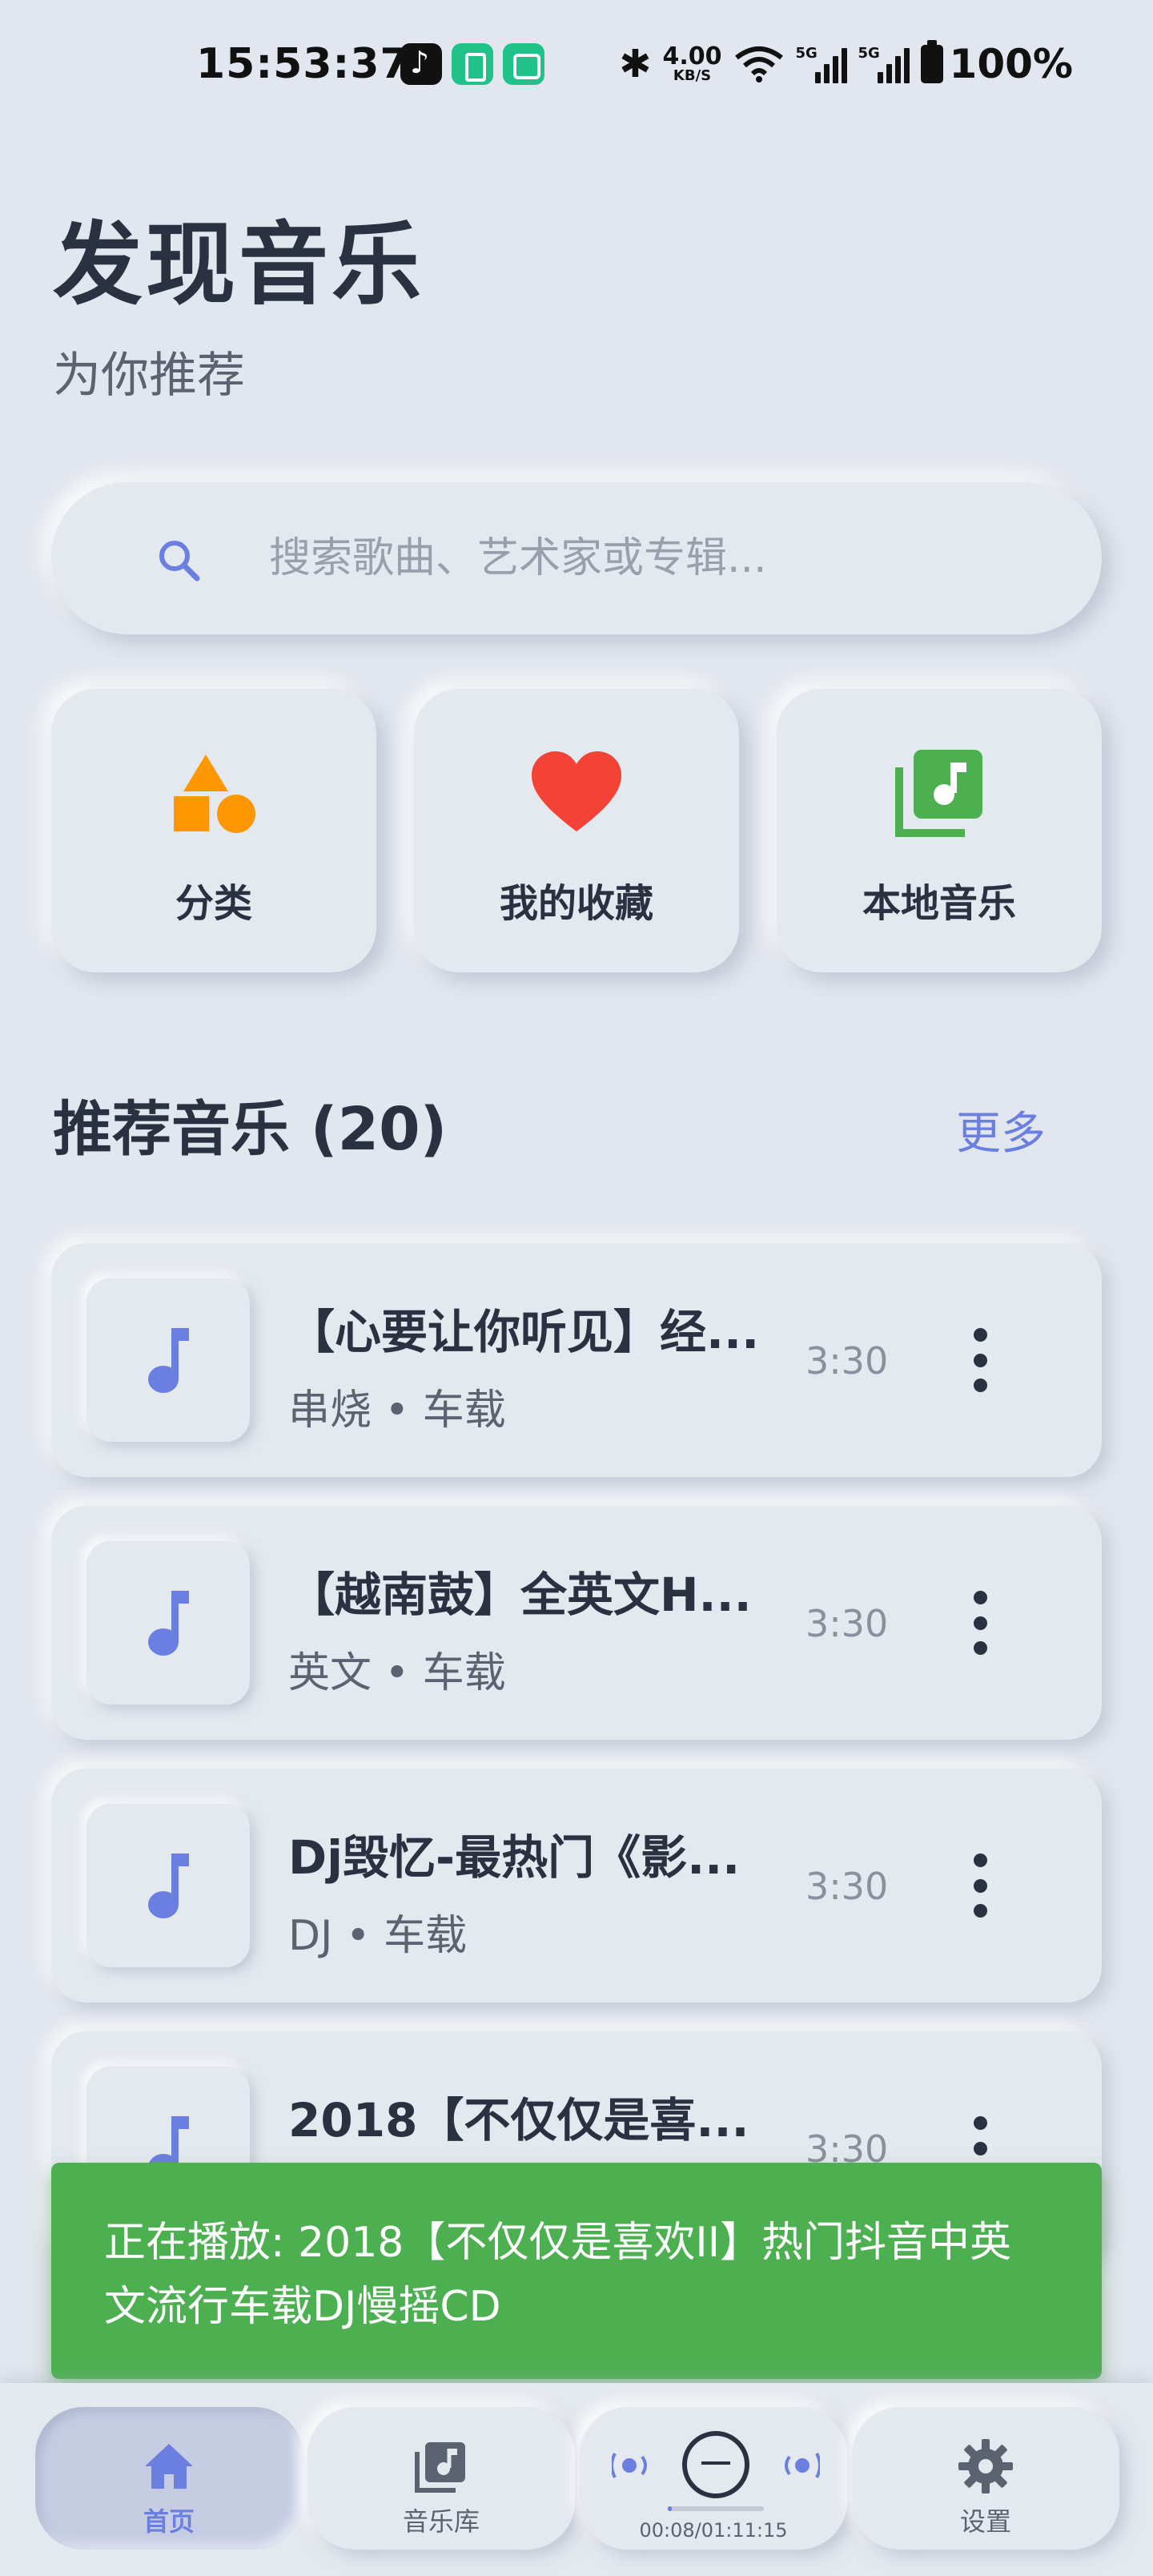  I want to click on song-meta: DJ • 车载, so click(378, 1936).